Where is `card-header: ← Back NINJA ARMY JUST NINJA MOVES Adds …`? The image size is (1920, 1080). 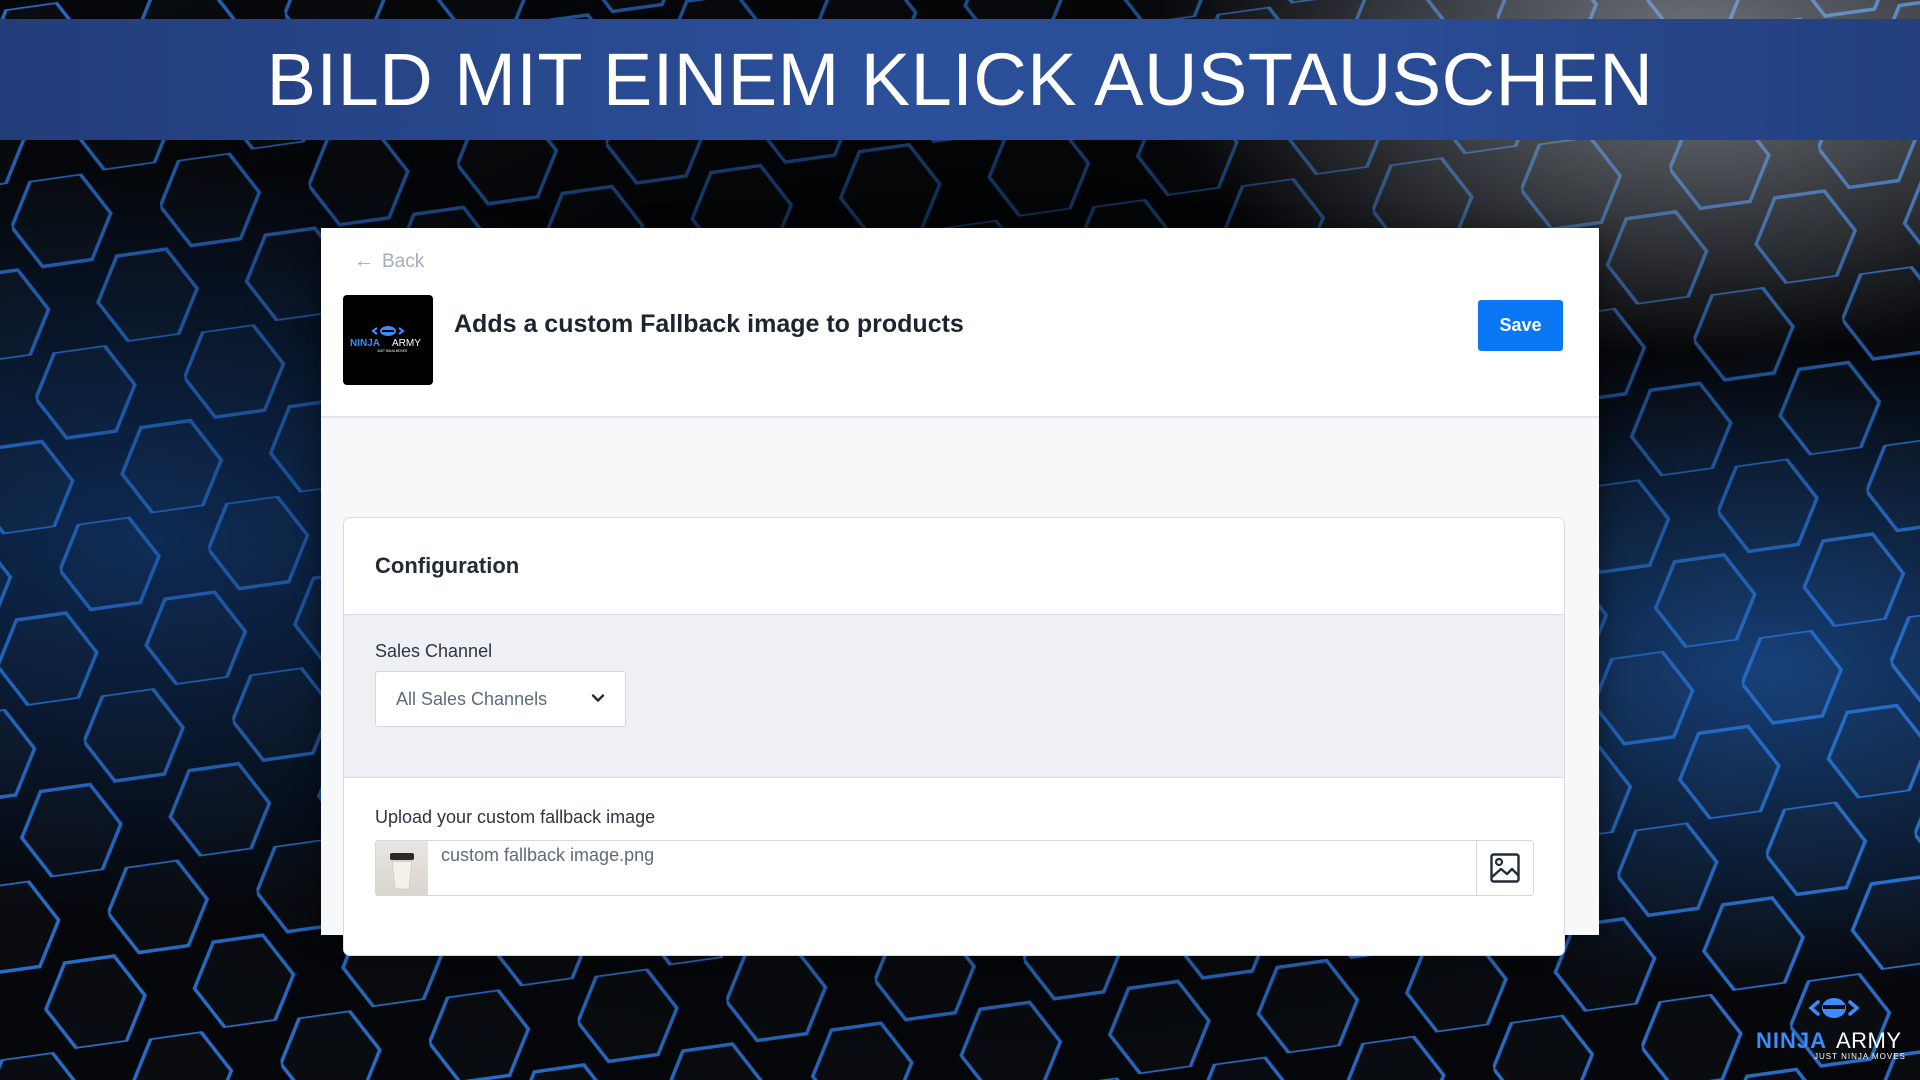 card-header: ← Back NINJA ARMY JUST NINJA MOVES Adds … is located at coordinates (960, 323).